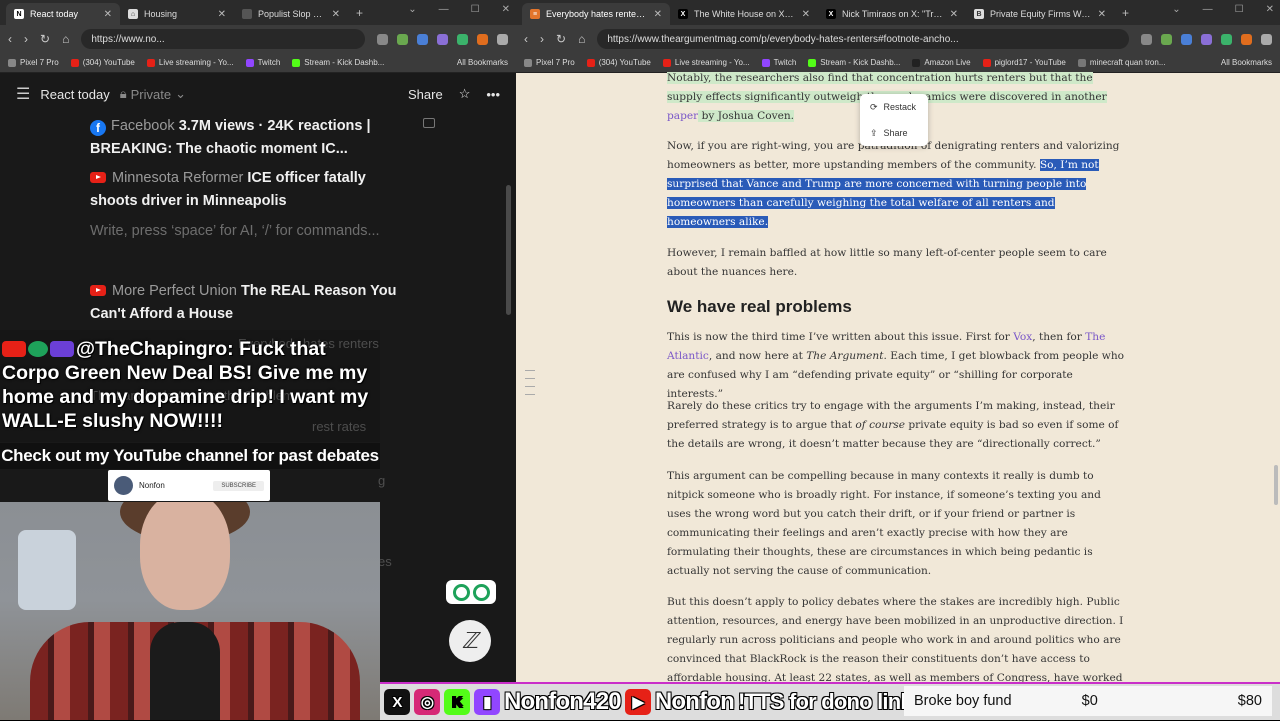 The image size is (1280, 721). What do you see at coordinates (177, 14) in the screenshot?
I see `tab-housing: ⌂ Housing ✕` at bounding box center [177, 14].